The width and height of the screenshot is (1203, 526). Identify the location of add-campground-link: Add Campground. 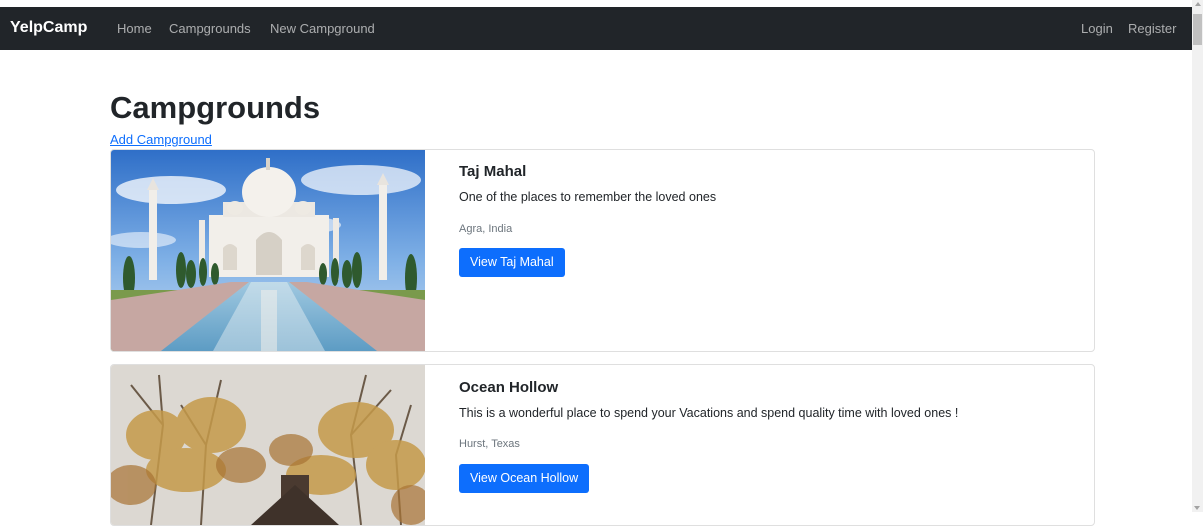
(161, 139).